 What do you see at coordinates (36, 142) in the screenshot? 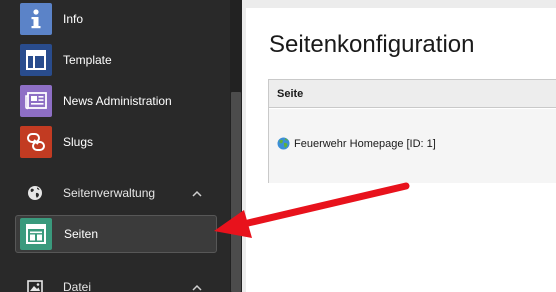
I see `link-icon` at bounding box center [36, 142].